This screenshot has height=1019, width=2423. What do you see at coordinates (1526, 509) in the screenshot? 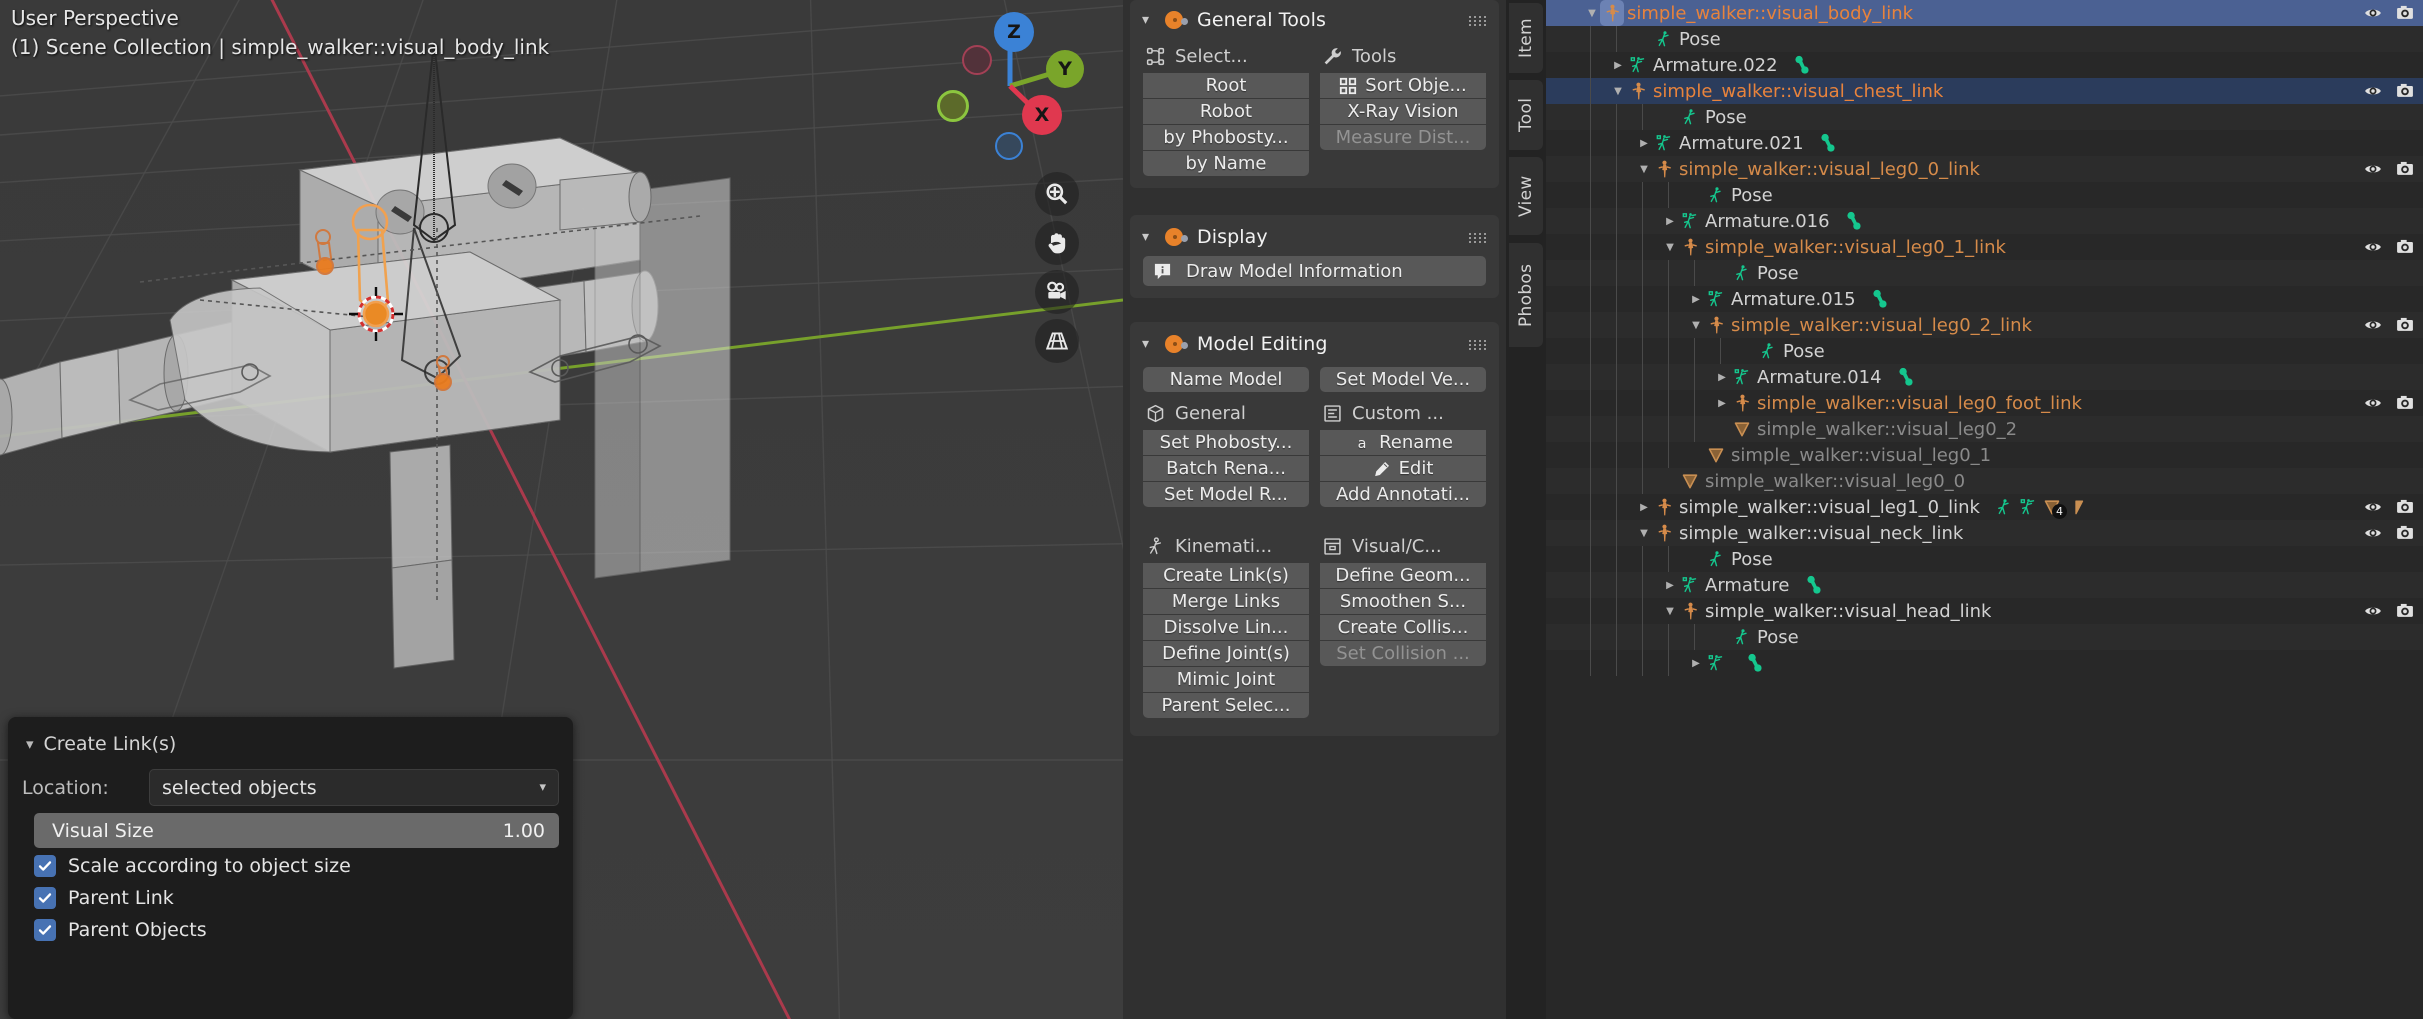
I see `sidebar-tab-strip: Item Tool View Phobos` at bounding box center [1526, 509].